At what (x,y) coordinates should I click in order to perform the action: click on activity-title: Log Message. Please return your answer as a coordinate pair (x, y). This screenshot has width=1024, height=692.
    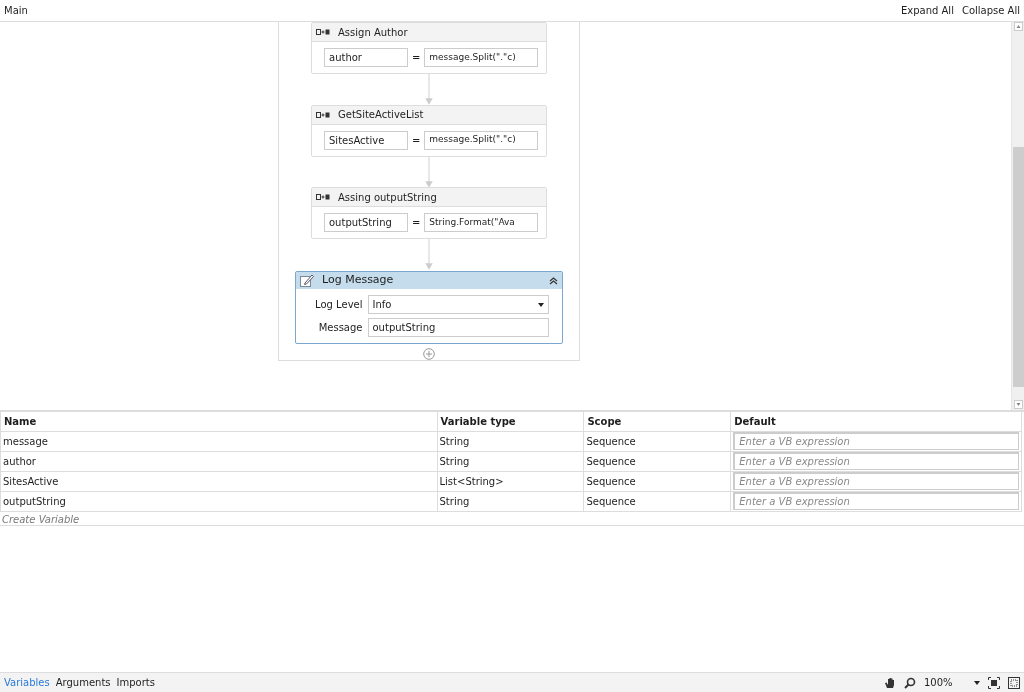
    Looking at the image, I should click on (358, 280).